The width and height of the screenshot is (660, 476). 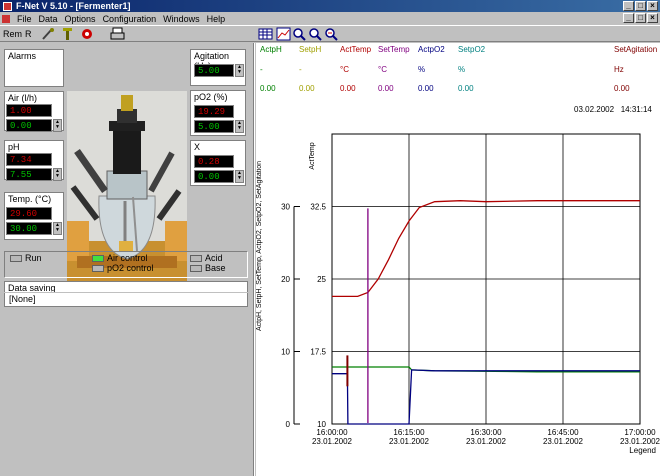 What do you see at coordinates (130, 19) in the screenshot?
I see `menu-configuration: Configuration` at bounding box center [130, 19].